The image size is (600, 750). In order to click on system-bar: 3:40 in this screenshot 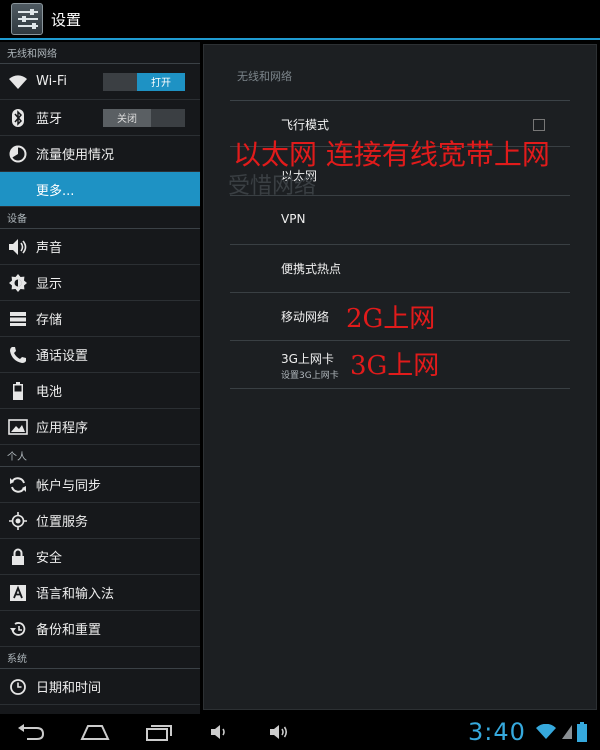, I will do `click(300, 732)`.